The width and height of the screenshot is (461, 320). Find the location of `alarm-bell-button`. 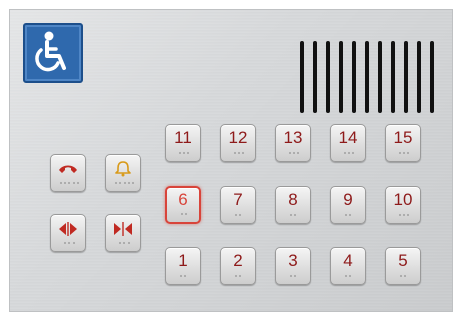

alarm-bell-button is located at coordinates (123, 173).